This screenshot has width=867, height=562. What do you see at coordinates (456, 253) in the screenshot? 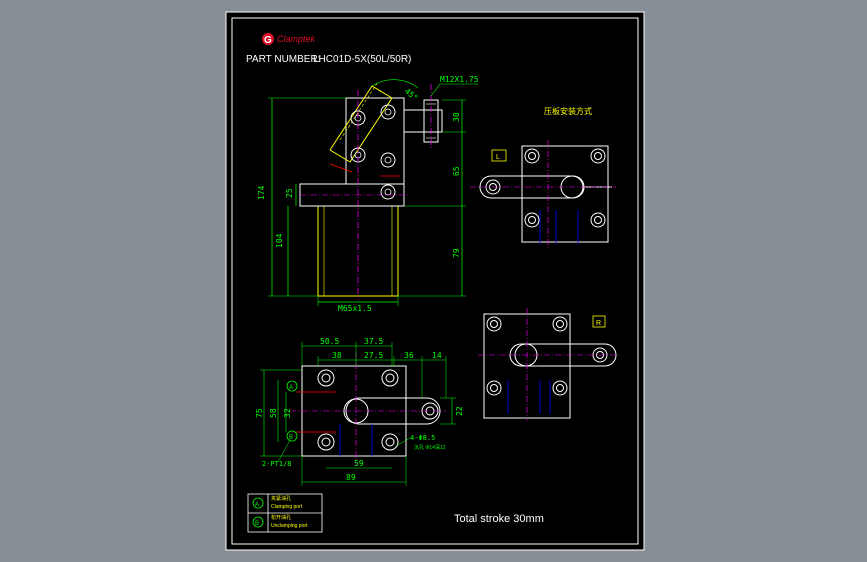
I see `dim-lower: 79` at bounding box center [456, 253].